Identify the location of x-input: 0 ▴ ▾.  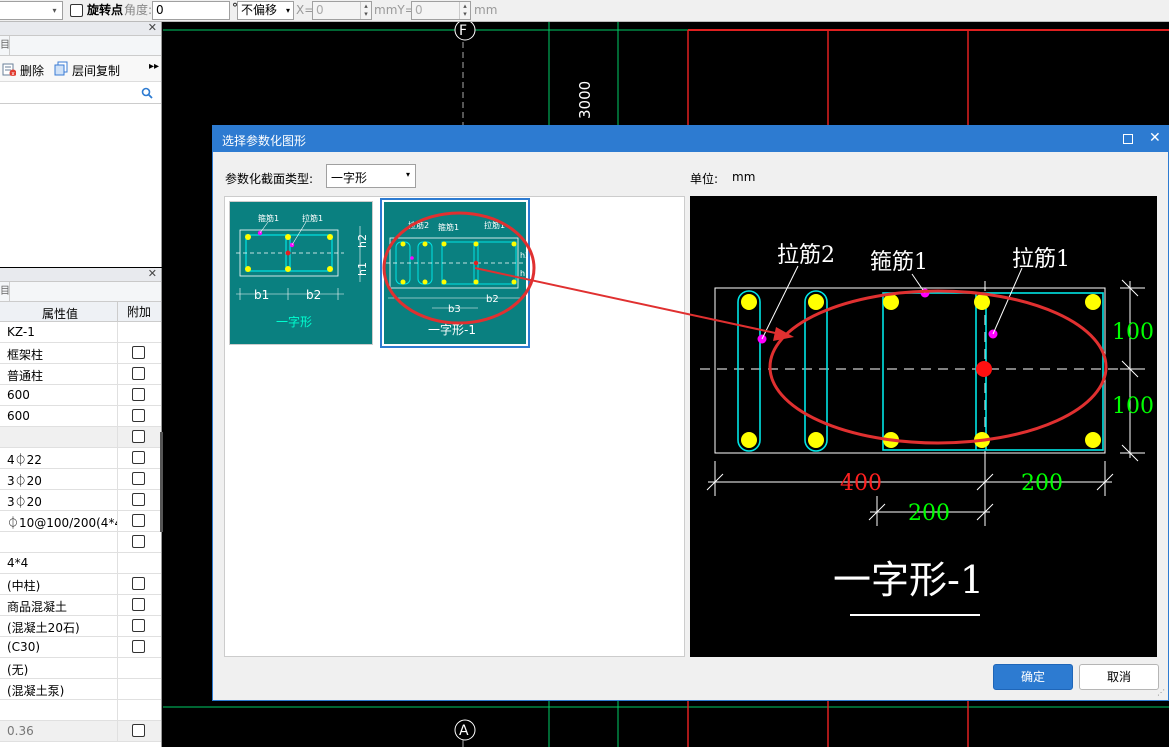
(342, 10).